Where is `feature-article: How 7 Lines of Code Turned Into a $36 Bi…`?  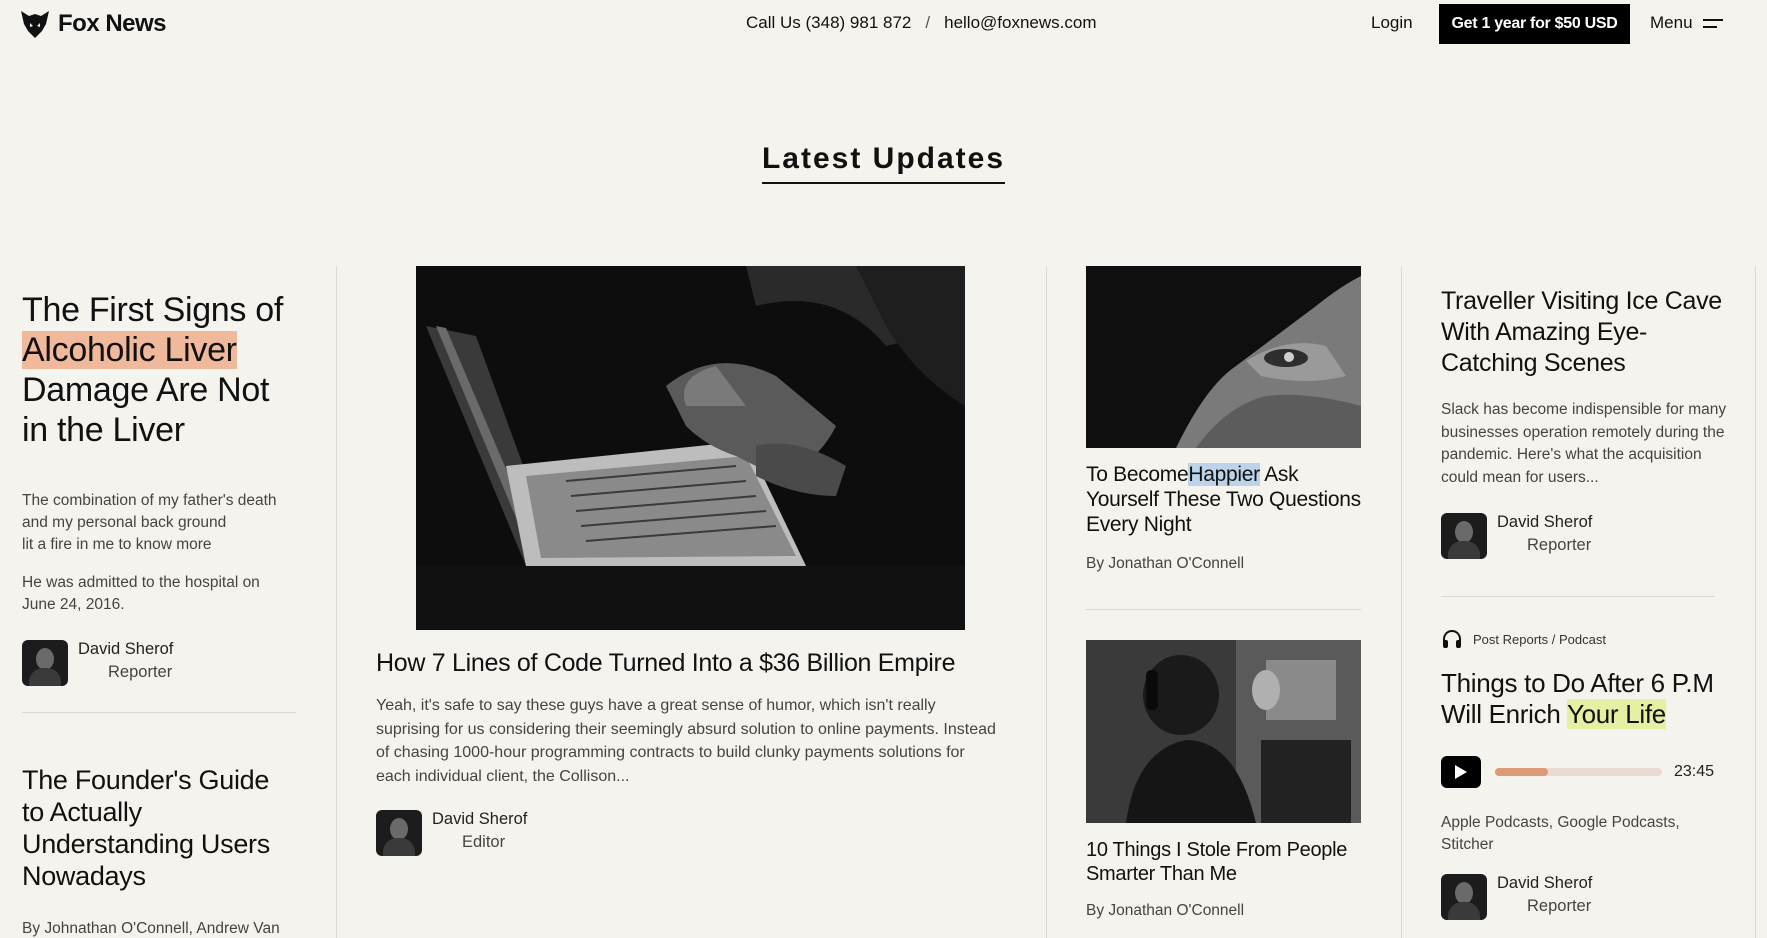
feature-article: How 7 Lines of Code Turned Into a $36 Bi… is located at coordinates (686, 752).